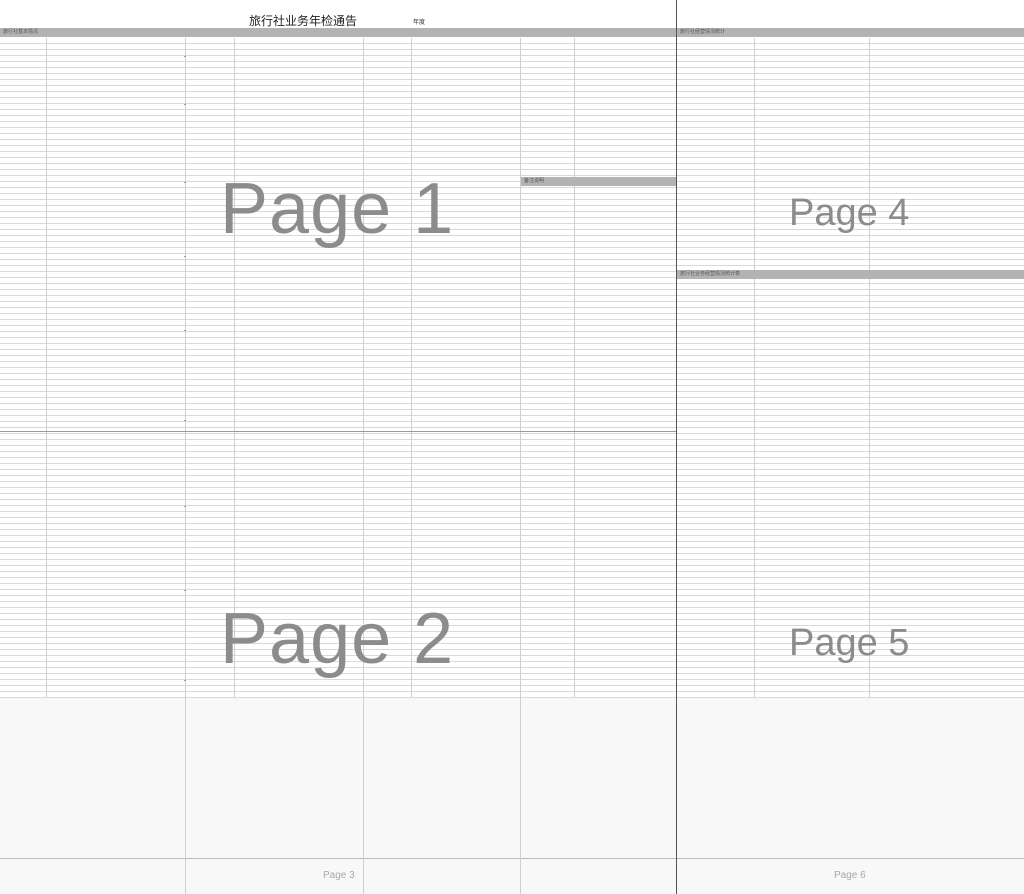  What do you see at coordinates (512, 858) in the screenshot?
I see `page-footer-line` at bounding box center [512, 858].